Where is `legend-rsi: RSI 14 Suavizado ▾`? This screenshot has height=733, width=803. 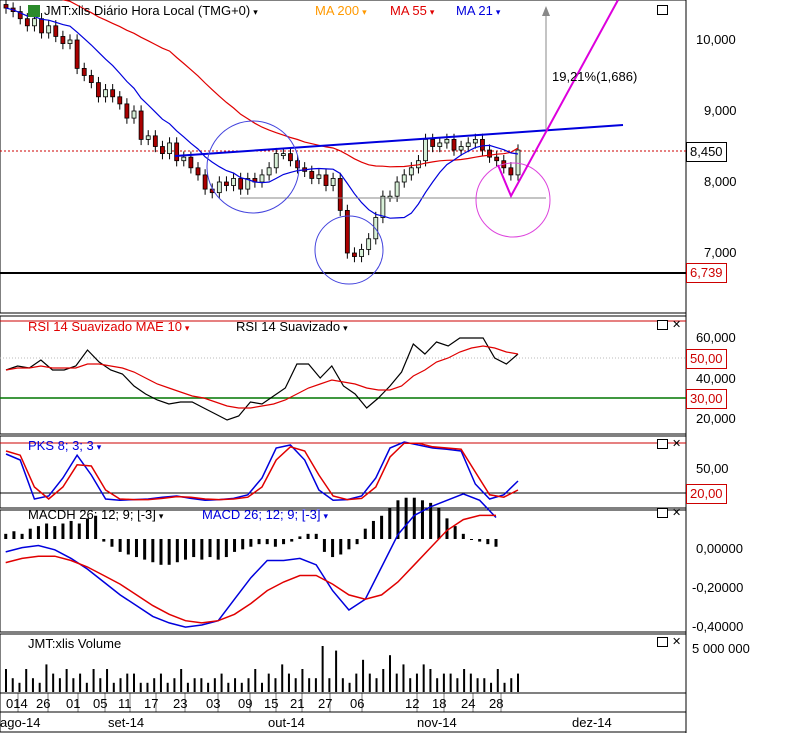 legend-rsi: RSI 14 Suavizado ▾ is located at coordinates (292, 326).